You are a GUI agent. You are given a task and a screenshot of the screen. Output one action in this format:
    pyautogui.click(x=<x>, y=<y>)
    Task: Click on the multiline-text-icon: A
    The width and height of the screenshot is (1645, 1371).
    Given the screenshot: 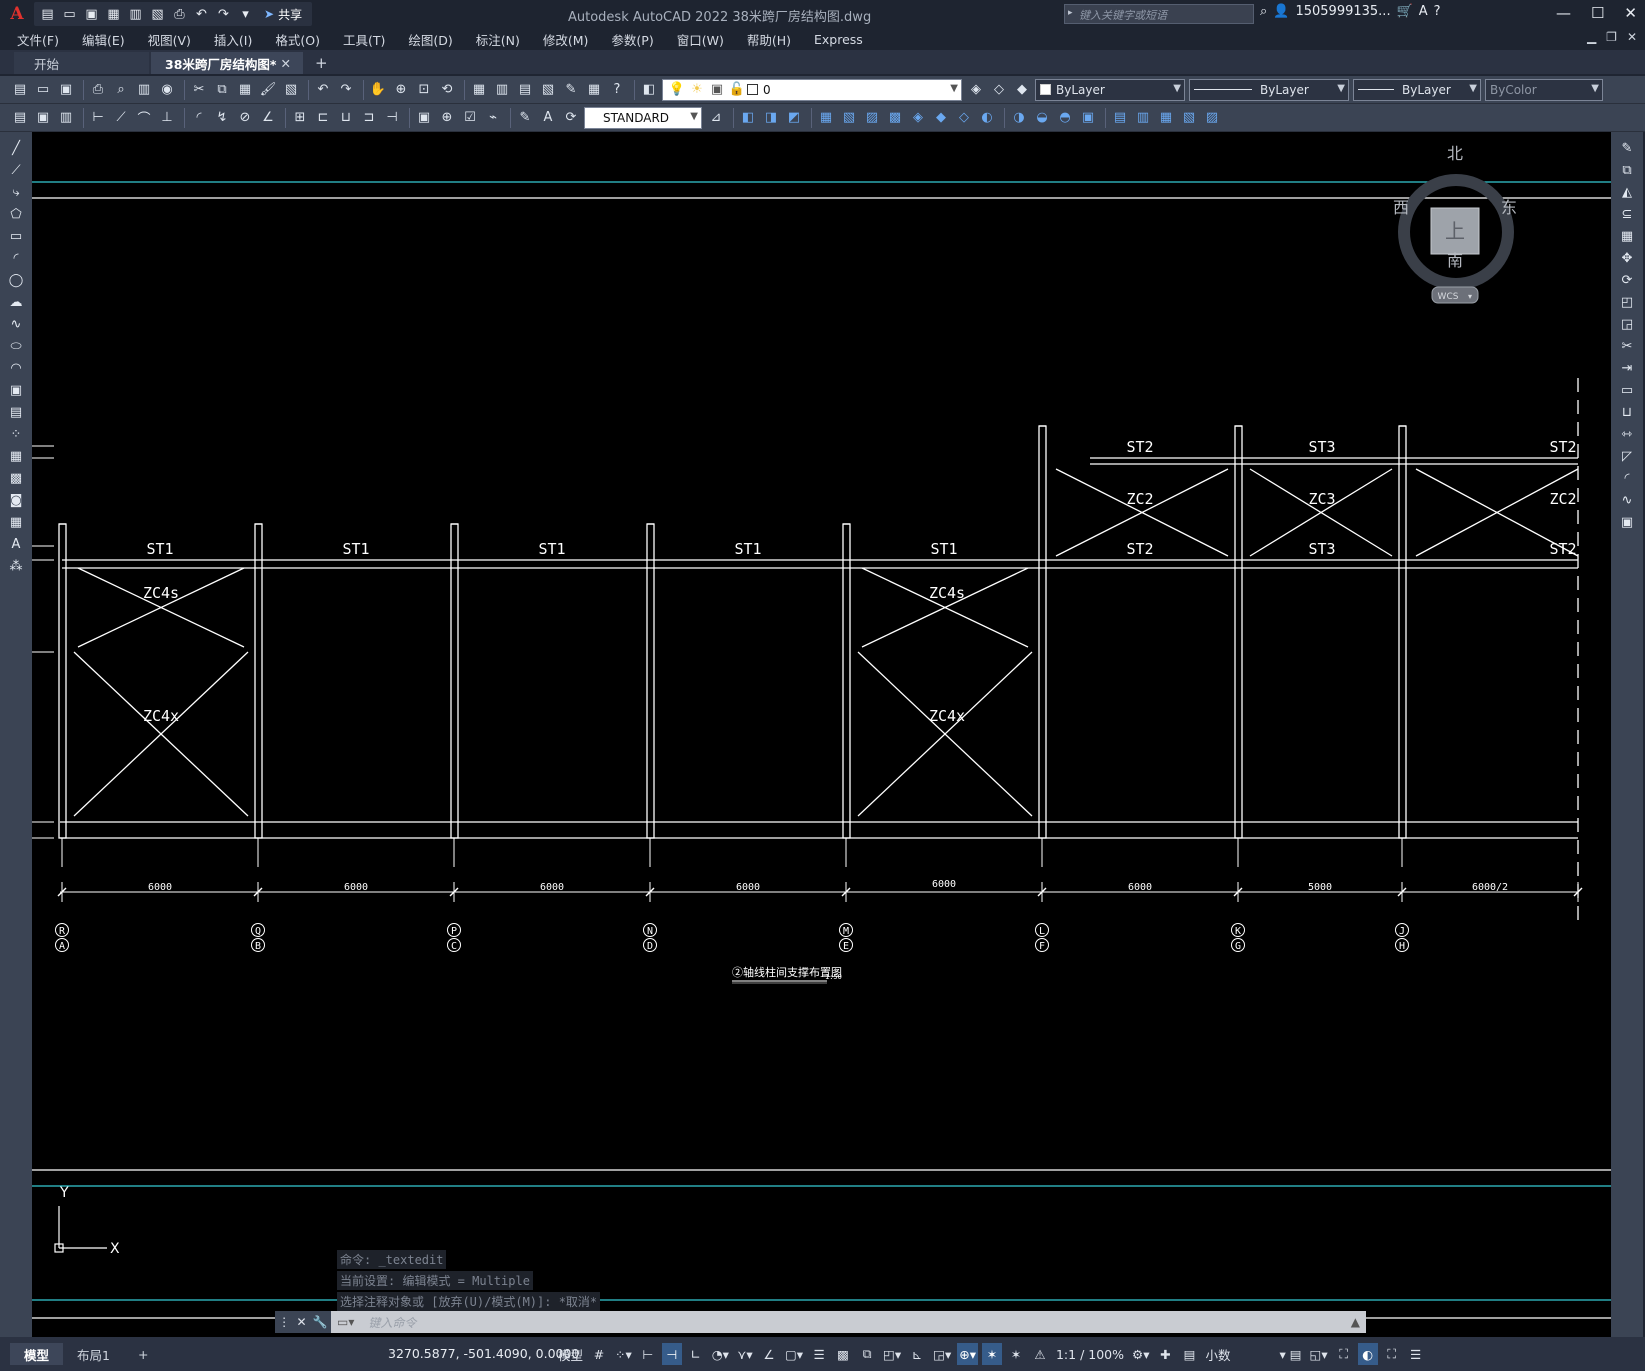 What is the action you would take?
    pyautogui.click(x=16, y=544)
    